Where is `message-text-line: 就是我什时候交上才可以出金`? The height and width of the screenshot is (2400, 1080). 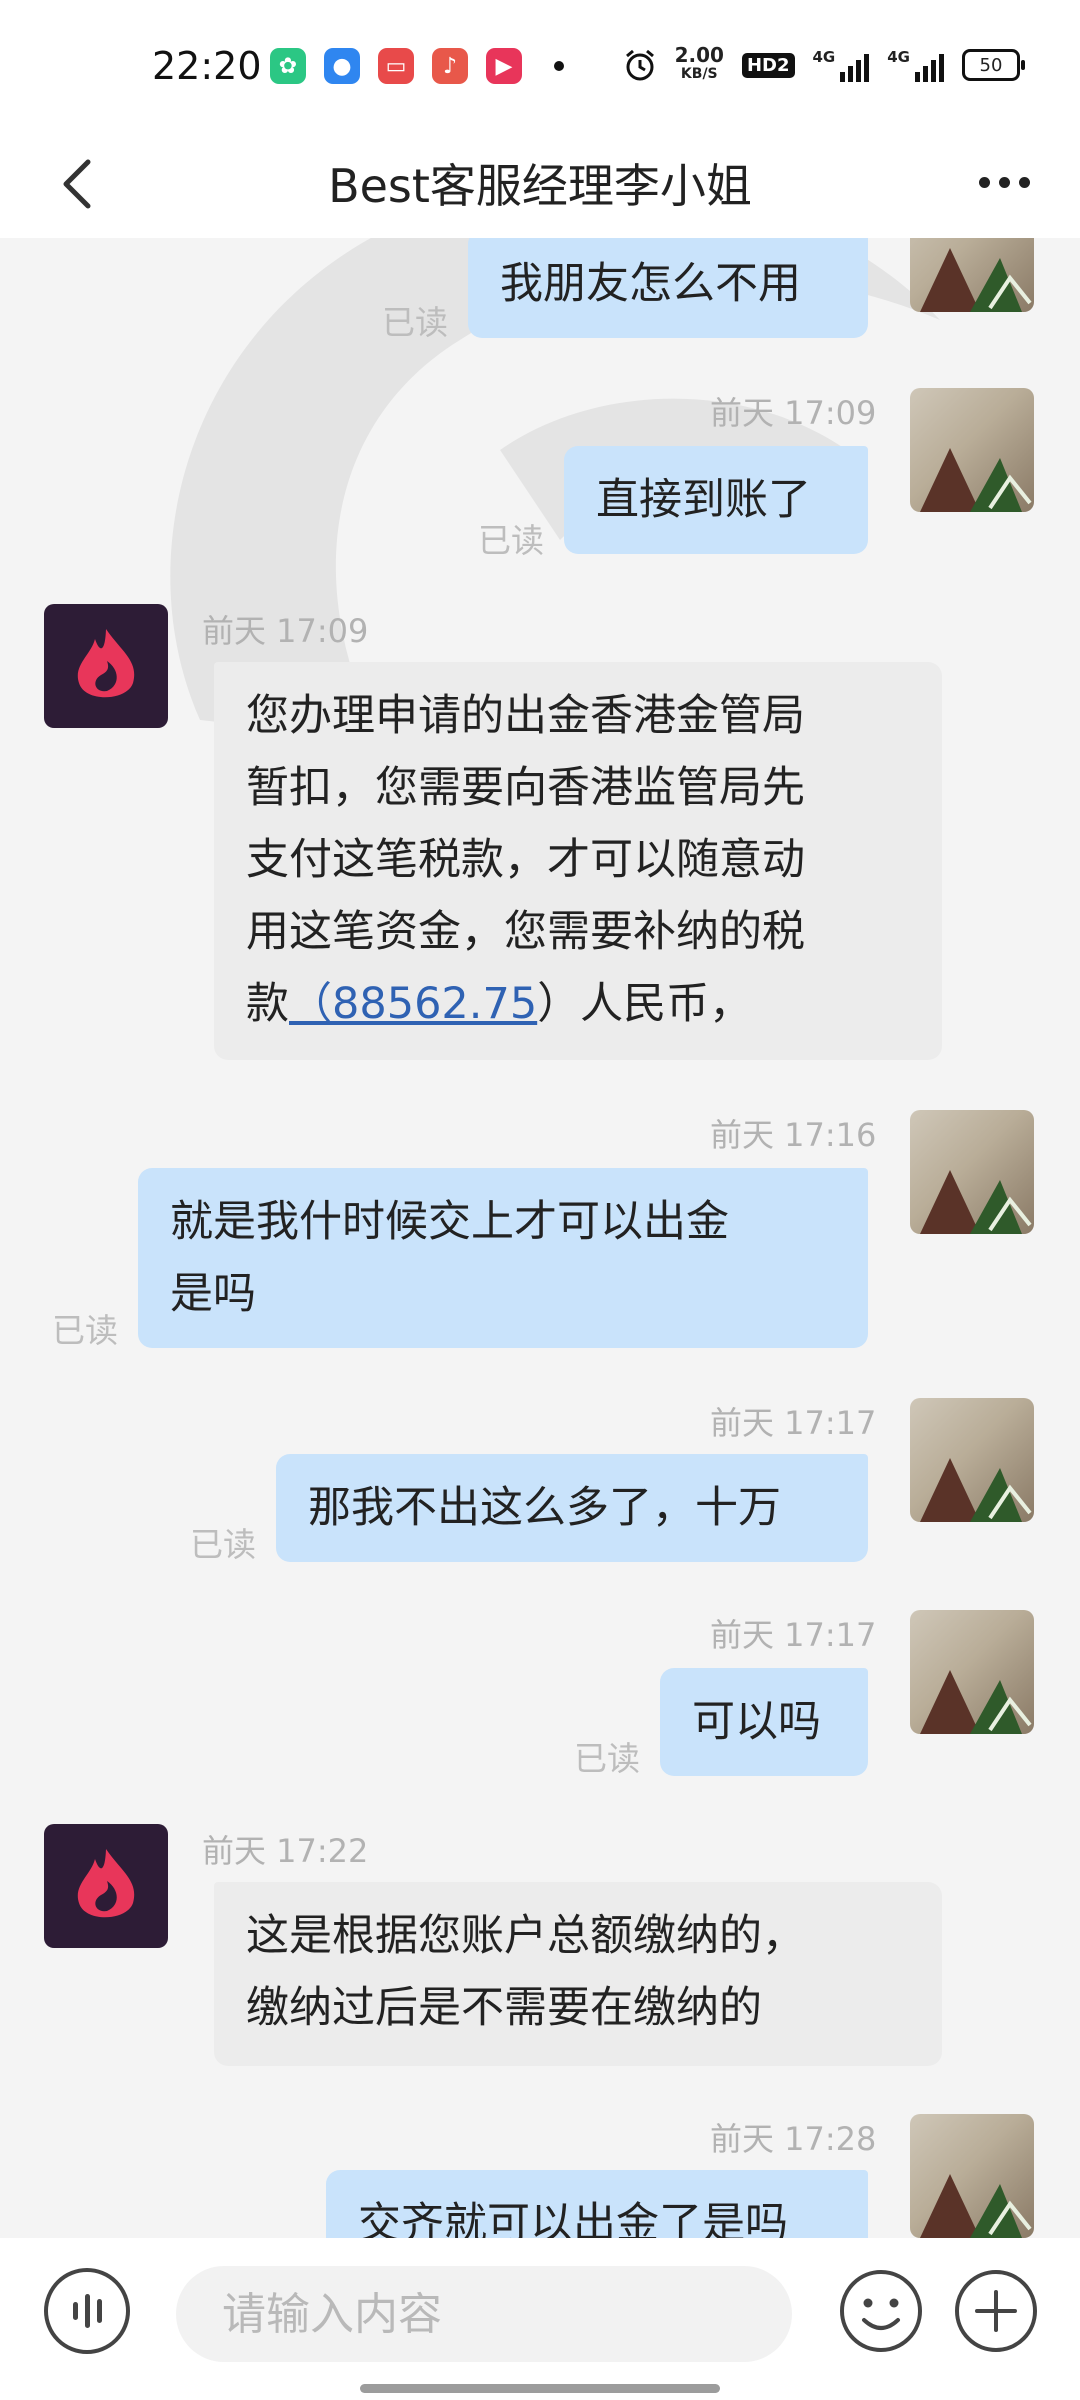 message-text-line: 就是我什时候交上才可以出金 is located at coordinates (449, 1222).